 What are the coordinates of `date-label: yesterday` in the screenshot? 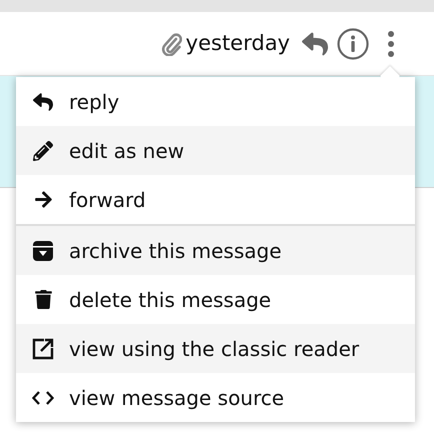 It's located at (238, 43).